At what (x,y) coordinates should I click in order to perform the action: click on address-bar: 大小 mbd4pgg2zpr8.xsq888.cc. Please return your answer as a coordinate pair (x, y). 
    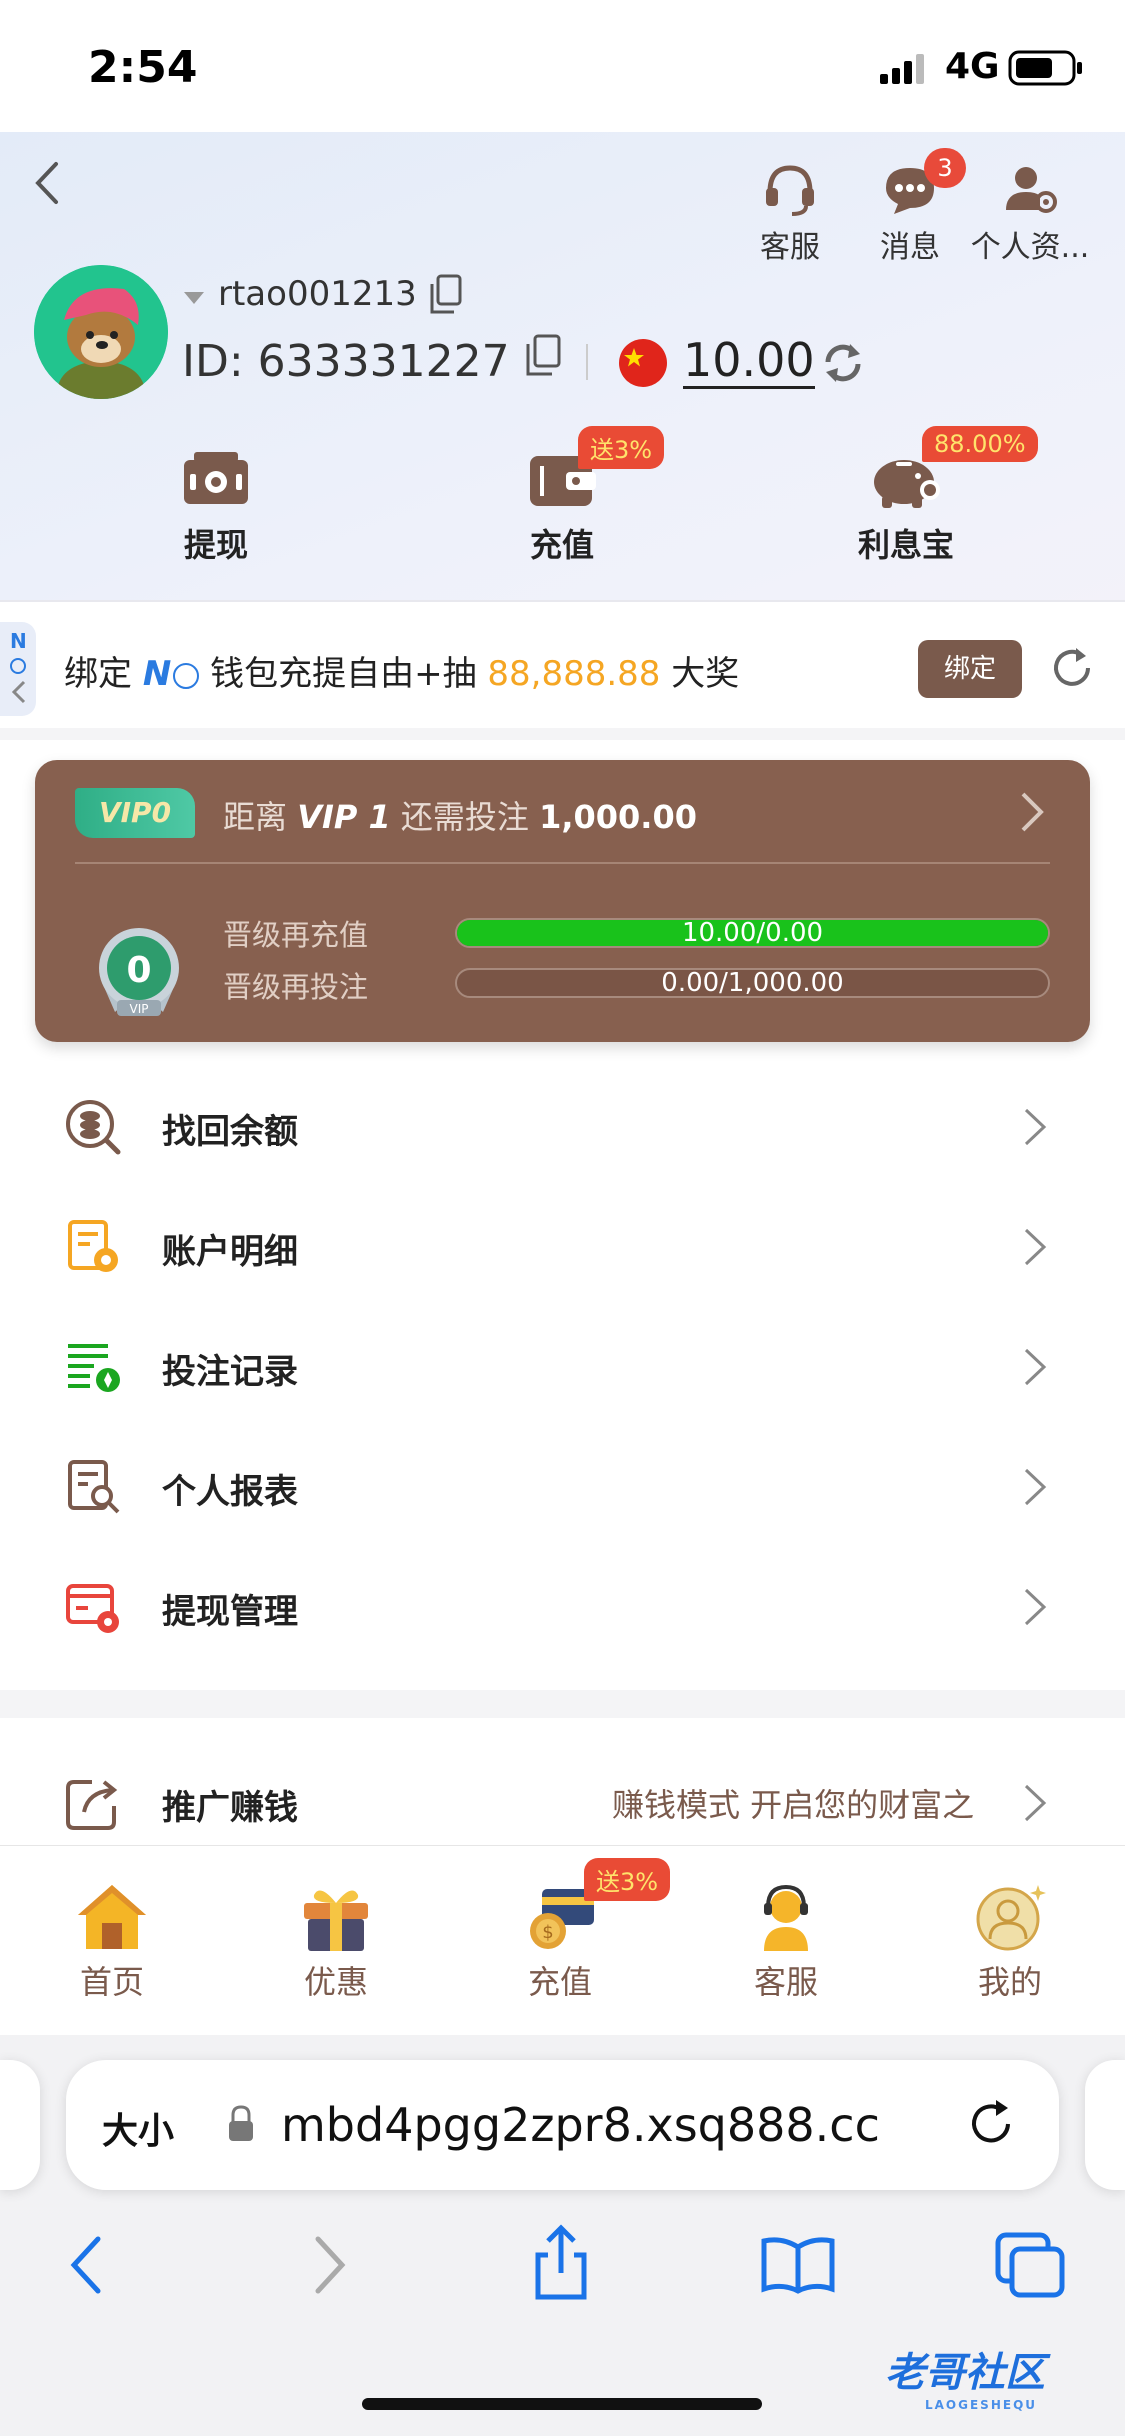
    Looking at the image, I should click on (562, 2125).